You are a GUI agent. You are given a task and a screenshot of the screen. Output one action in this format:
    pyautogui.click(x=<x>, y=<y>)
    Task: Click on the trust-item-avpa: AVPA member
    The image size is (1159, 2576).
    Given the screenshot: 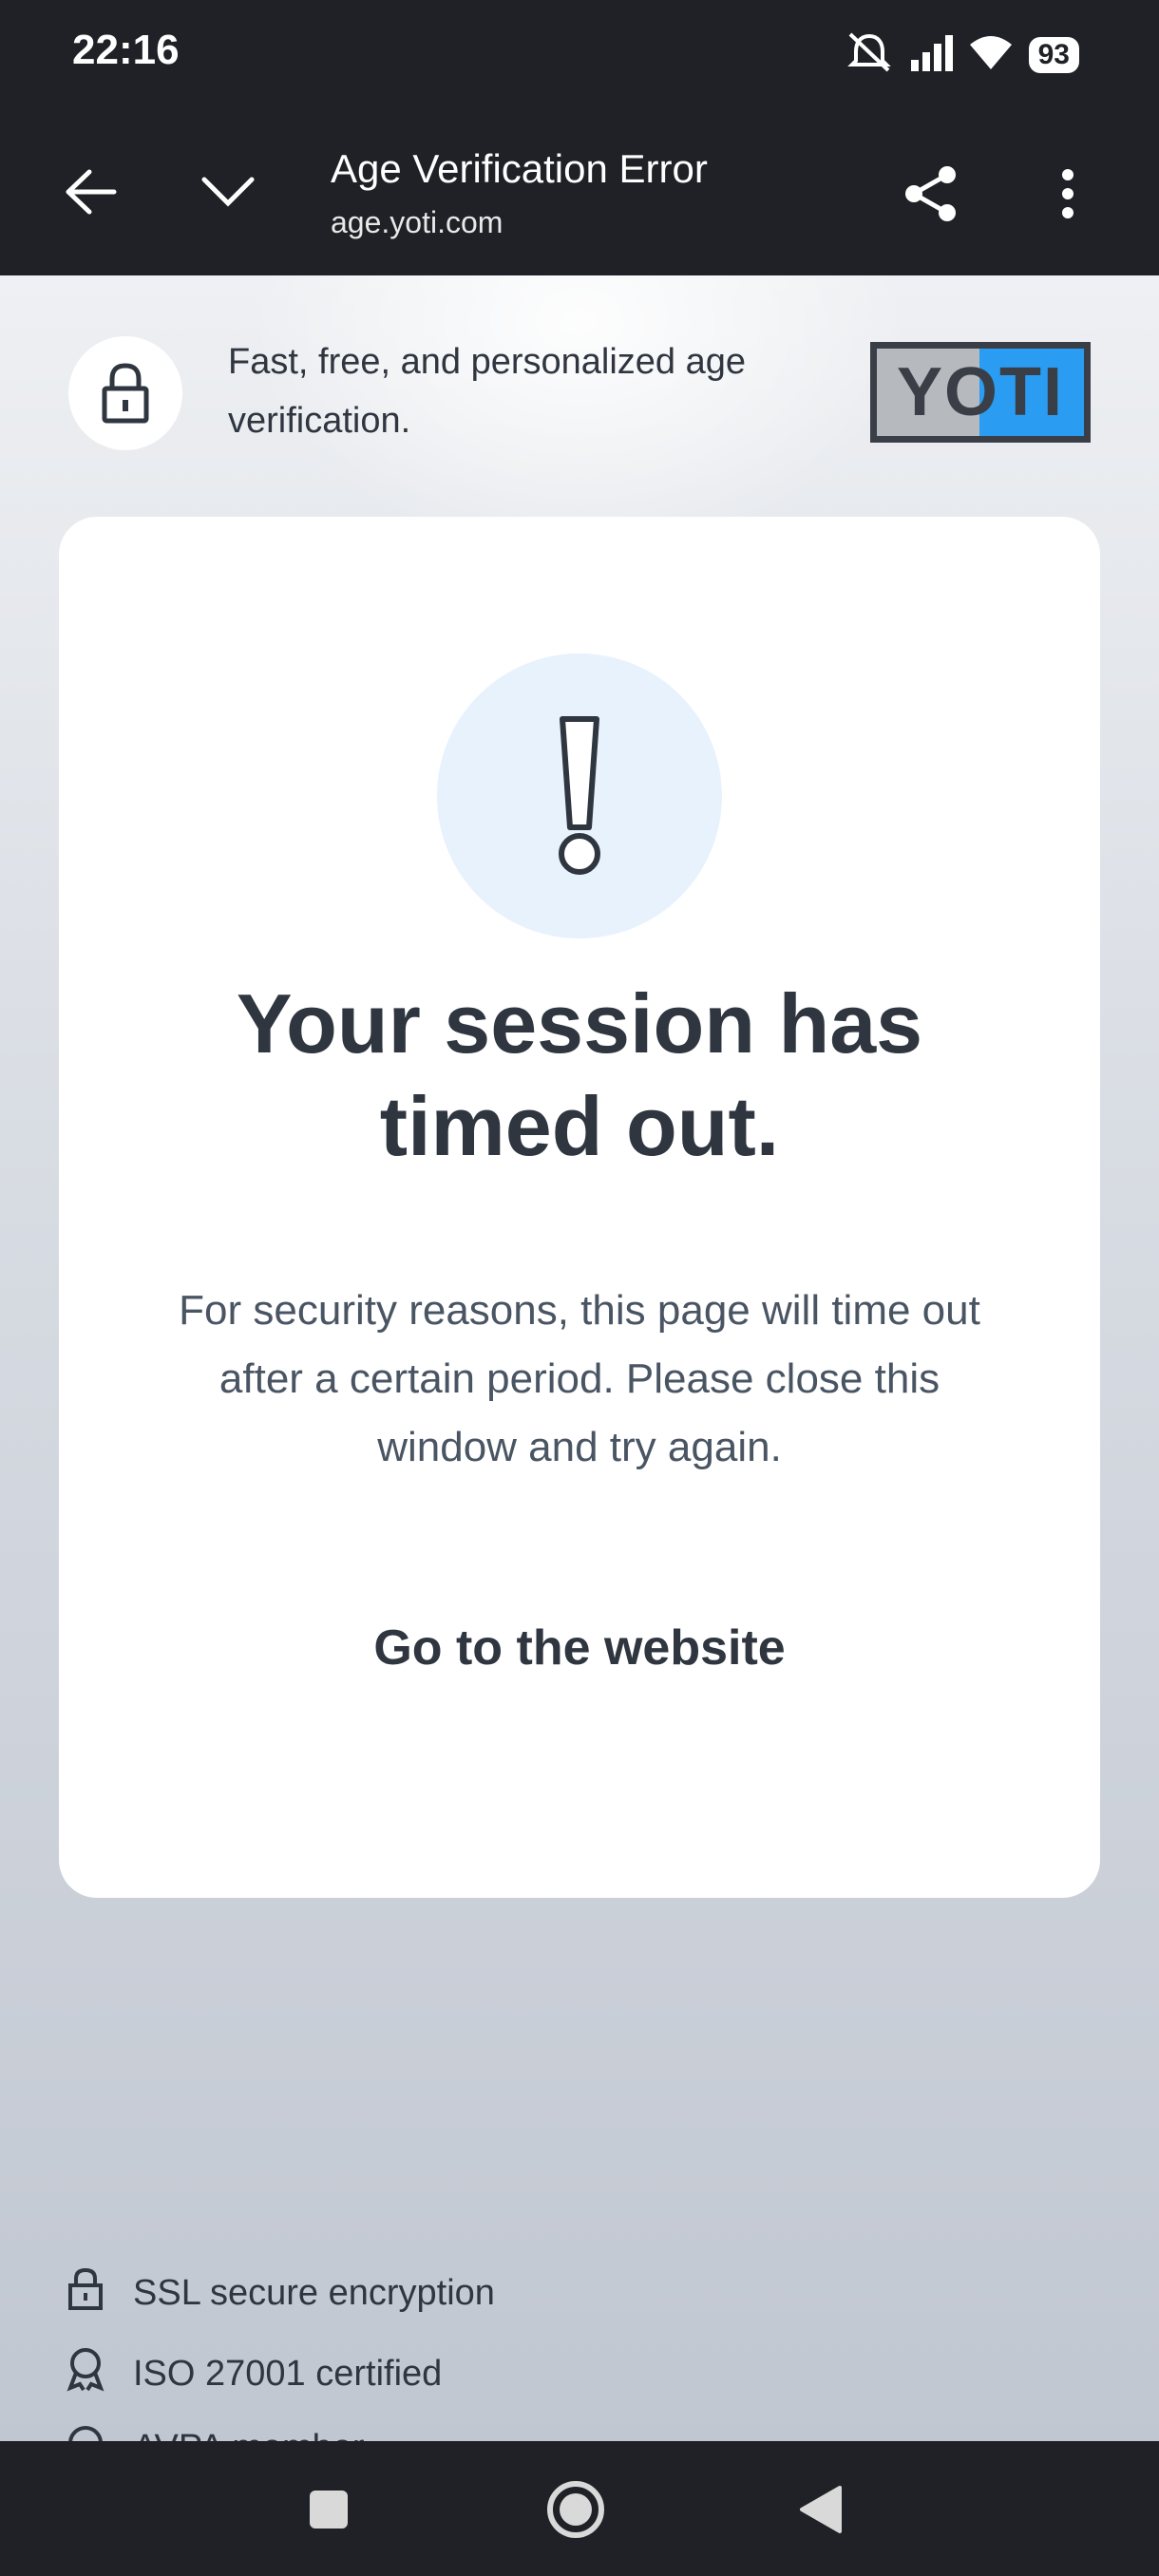 What is the action you would take?
    pyautogui.click(x=215, y=2432)
    